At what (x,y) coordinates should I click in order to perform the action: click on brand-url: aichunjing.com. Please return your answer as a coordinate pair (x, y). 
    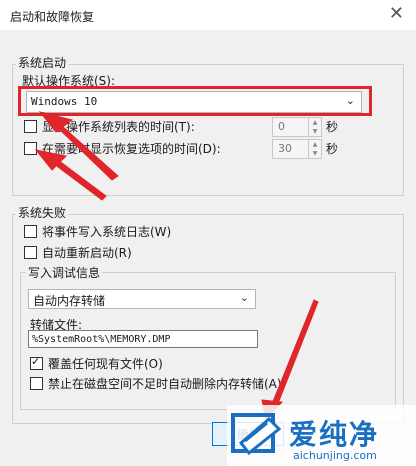
    Looking at the image, I should click on (335, 455).